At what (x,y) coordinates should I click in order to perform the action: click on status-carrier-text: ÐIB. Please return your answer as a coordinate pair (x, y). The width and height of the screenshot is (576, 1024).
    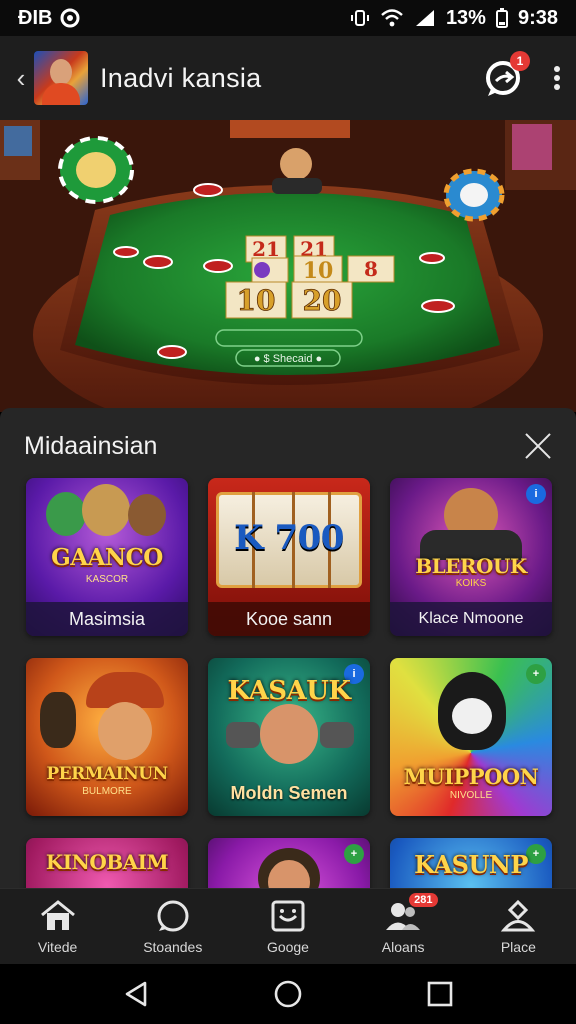
    Looking at the image, I should click on (35, 17).